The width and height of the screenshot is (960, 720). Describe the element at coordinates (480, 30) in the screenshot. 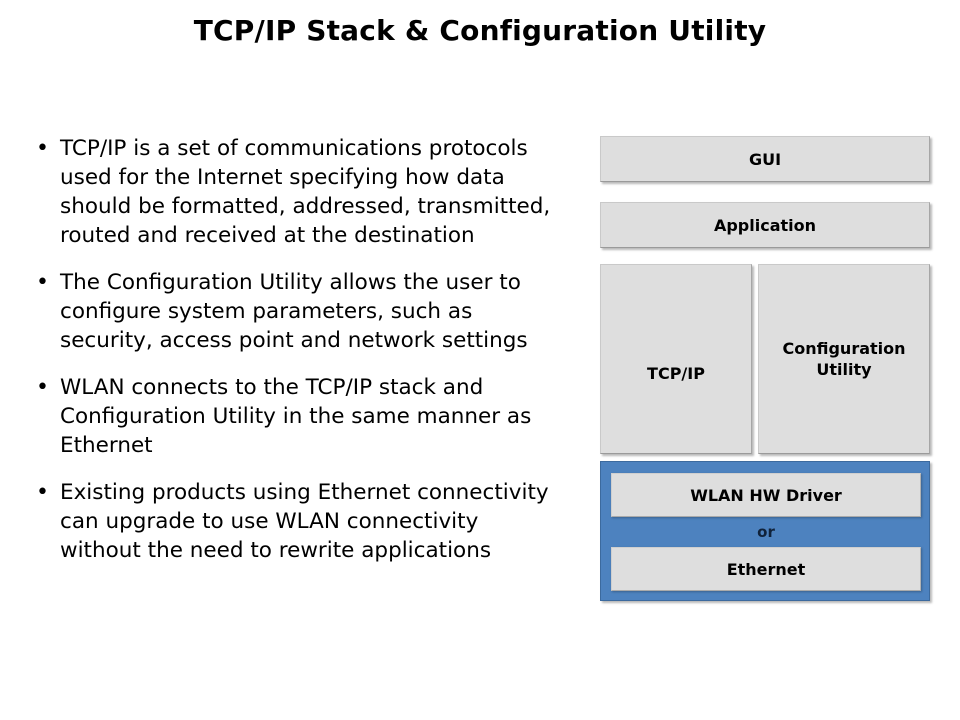

I see `page-title: TCP/IP Stack & Configuration Utility` at that location.